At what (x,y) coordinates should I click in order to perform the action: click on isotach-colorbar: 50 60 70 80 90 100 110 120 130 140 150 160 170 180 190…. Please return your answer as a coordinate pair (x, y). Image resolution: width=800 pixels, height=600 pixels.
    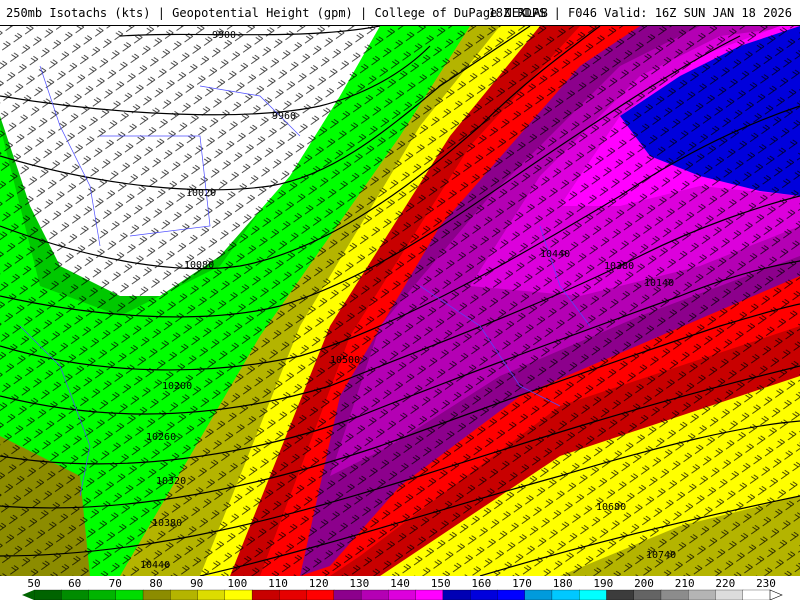
    Looking at the image, I should click on (400, 588).